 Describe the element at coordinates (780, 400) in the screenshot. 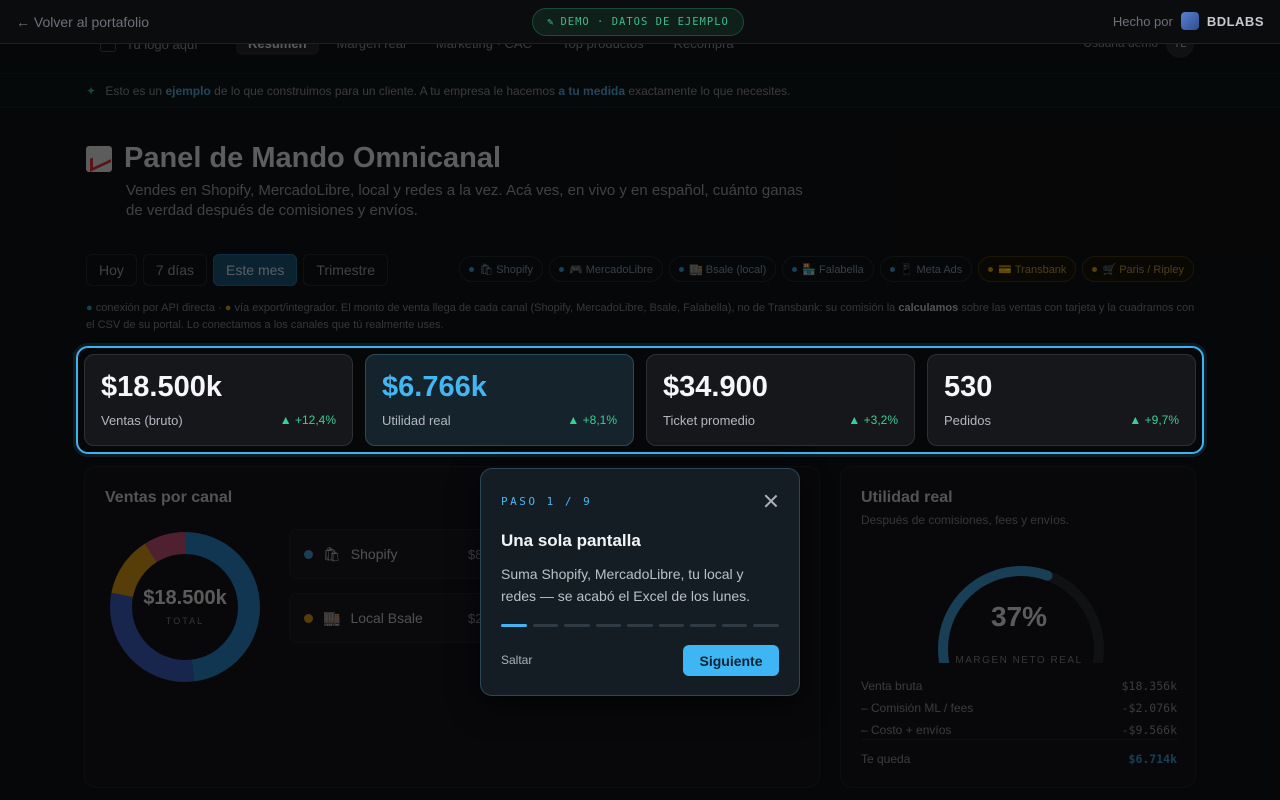

I see `kpi-card-ticket: $34.900 Ticket promedio ▲ +3,2%` at that location.